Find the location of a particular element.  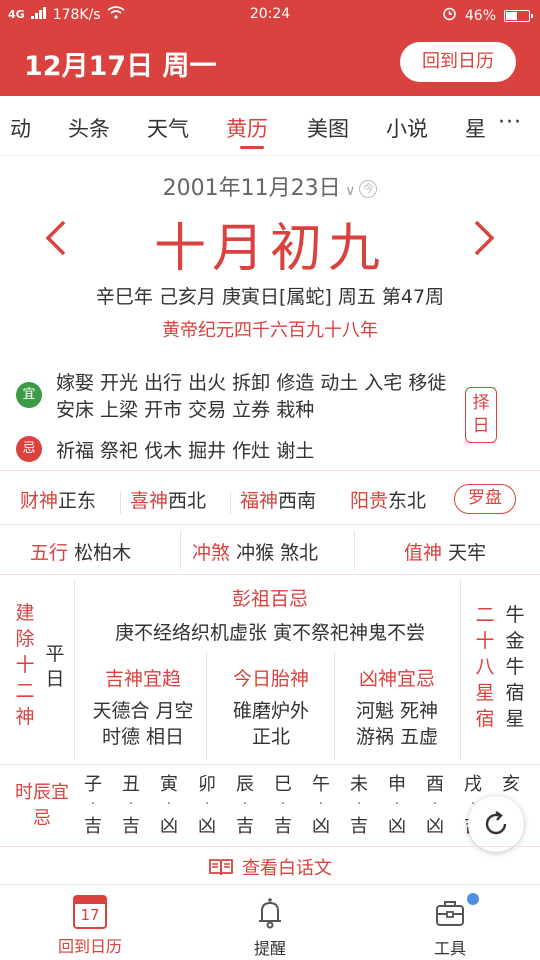

ji-activities: 祈福 祭祀 伐木 掘井 作灶 谢土 is located at coordinates (185, 451).